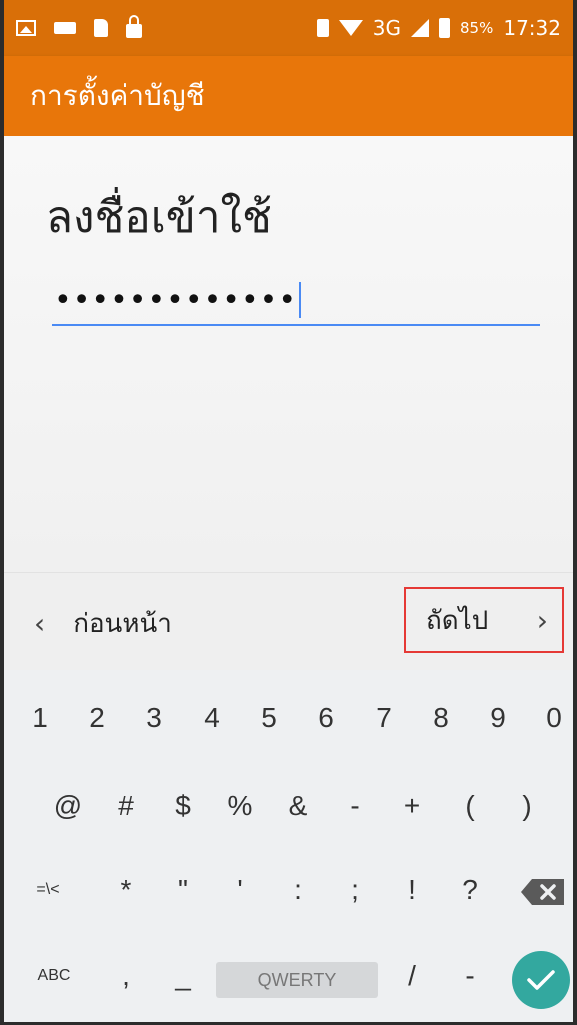 This screenshot has width=577, height=1025. I want to click on space-bar: QWERTY, so click(297, 980).